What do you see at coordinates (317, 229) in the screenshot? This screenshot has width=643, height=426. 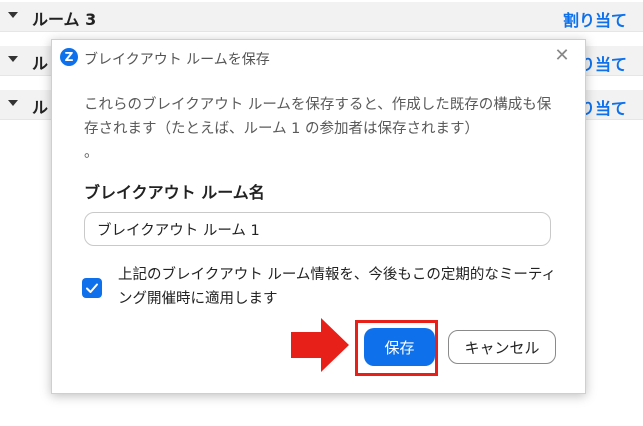 I see `room-name-input` at bounding box center [317, 229].